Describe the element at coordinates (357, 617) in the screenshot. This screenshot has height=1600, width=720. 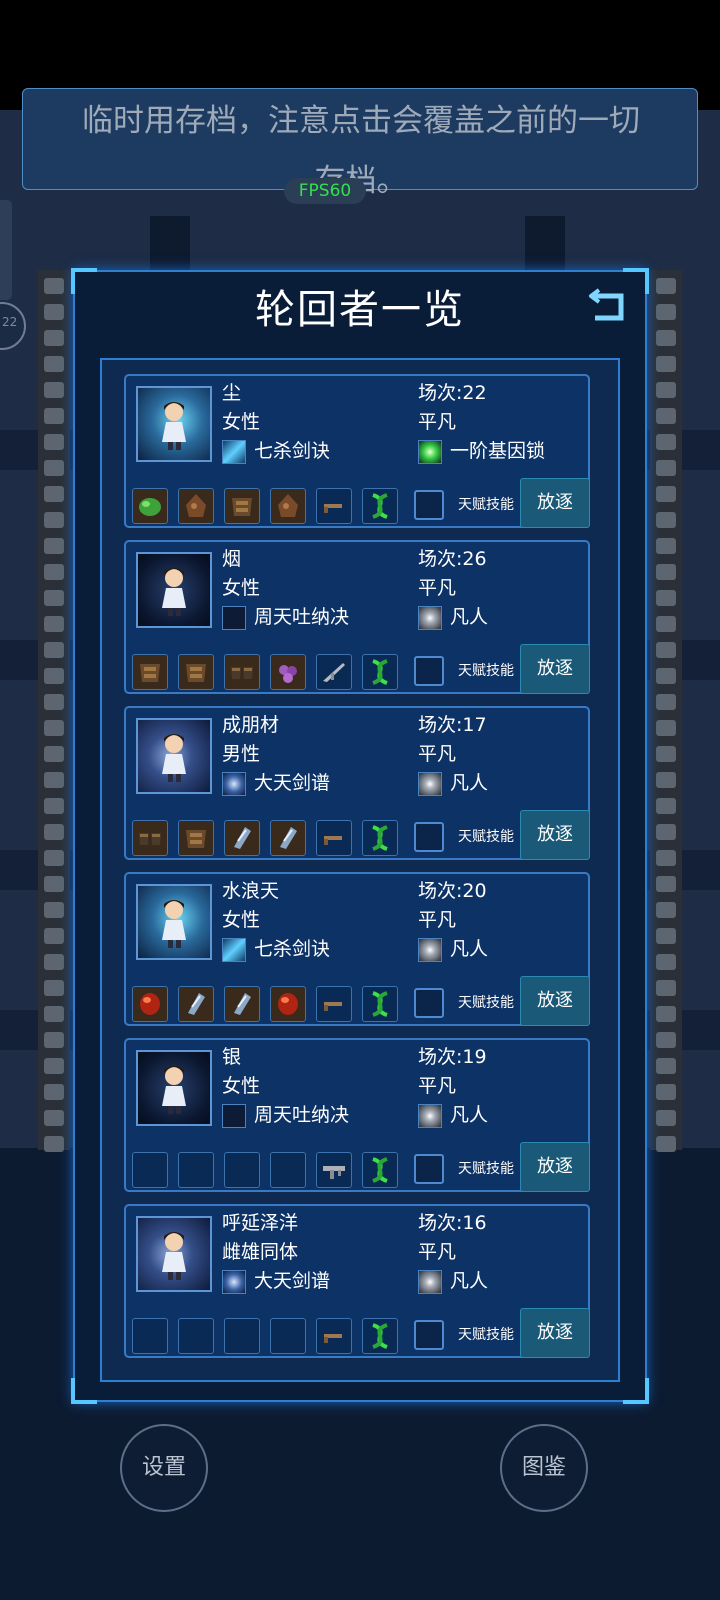
I see `character-card: 烟女性 周天吐纳决 场次:26 平凡 凡人 天赋技能 放逐` at that location.